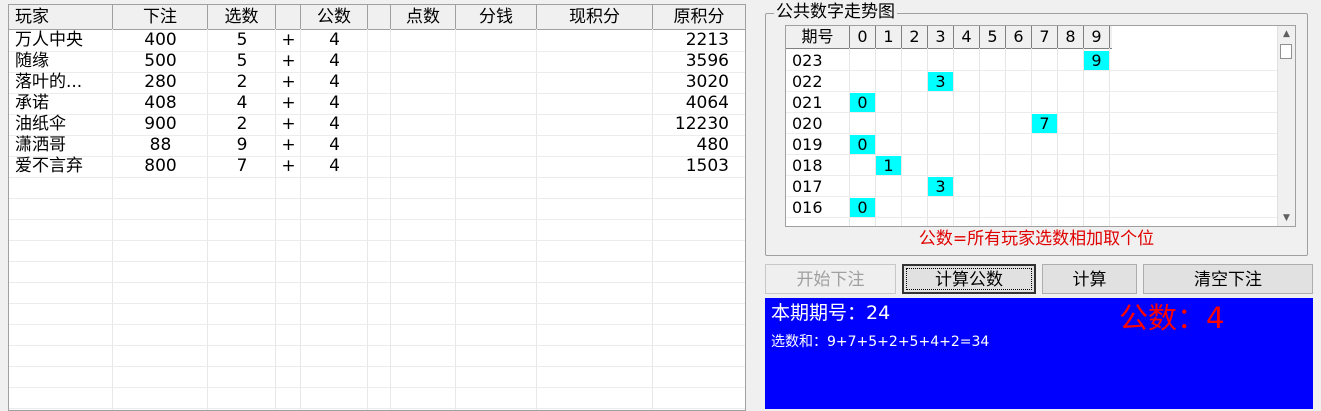 The width and height of the screenshot is (1321, 411). What do you see at coordinates (1032, 186) in the screenshot?
I see `trend-row: 017 3` at bounding box center [1032, 186].